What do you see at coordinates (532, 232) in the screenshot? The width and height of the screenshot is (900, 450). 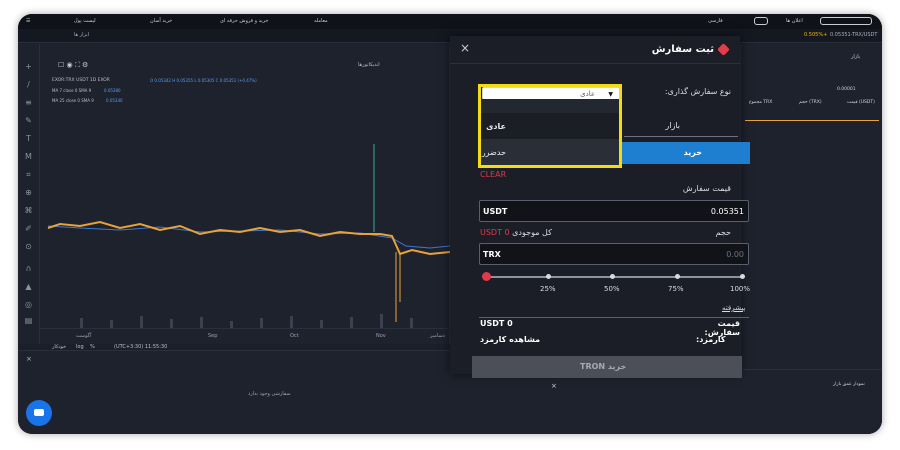 I see `balance-label: کل موجودی` at bounding box center [532, 232].